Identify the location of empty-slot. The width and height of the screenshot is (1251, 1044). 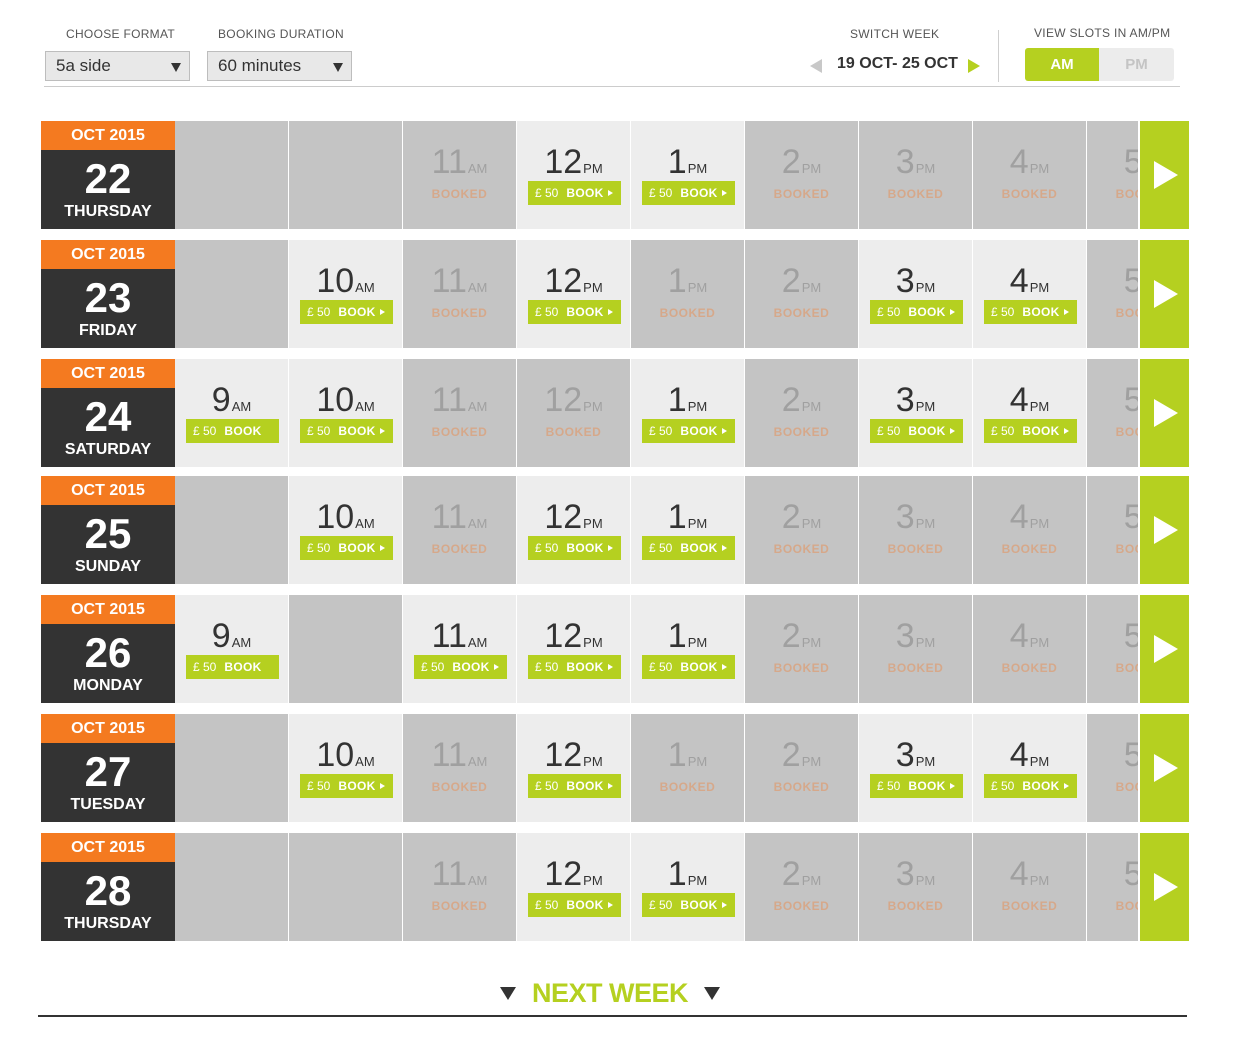
(231, 768).